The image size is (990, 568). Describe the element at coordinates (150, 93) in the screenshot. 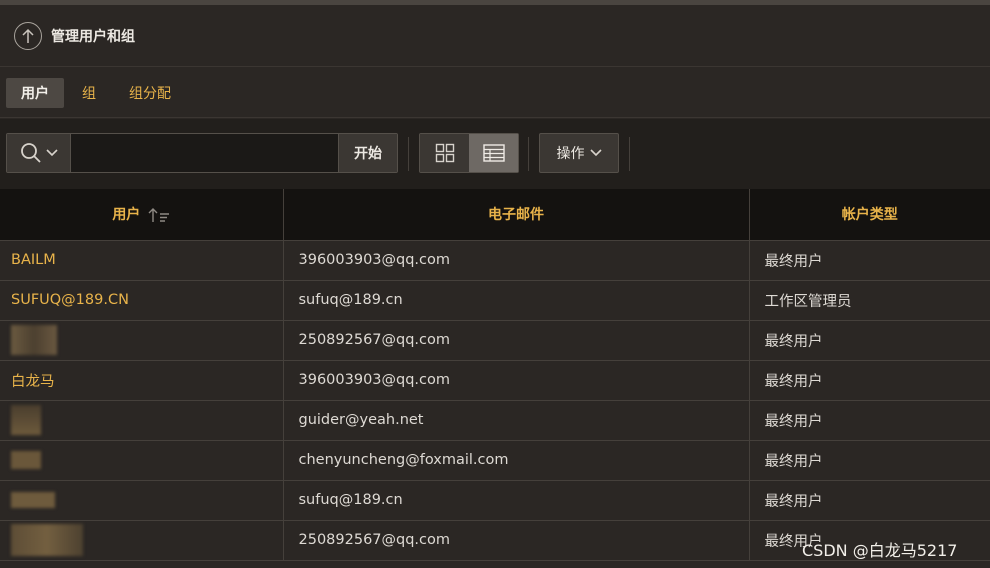

I see `tab-group-assignments: 组分配` at that location.